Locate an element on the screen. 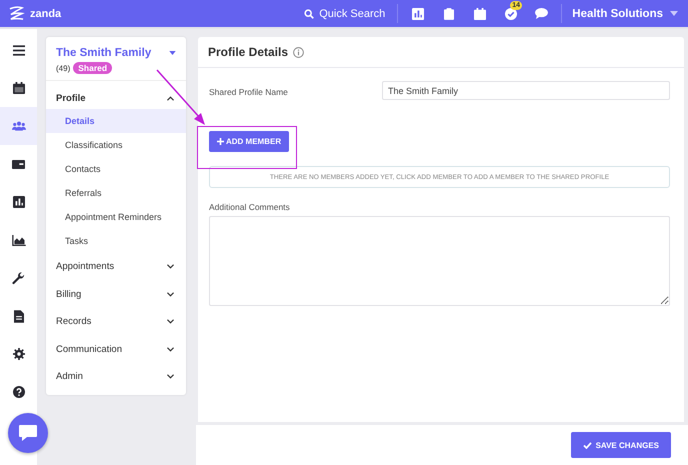 Image resolution: width=688 pixels, height=465 pixels. field-label: Shared Profile Name is located at coordinates (248, 92).